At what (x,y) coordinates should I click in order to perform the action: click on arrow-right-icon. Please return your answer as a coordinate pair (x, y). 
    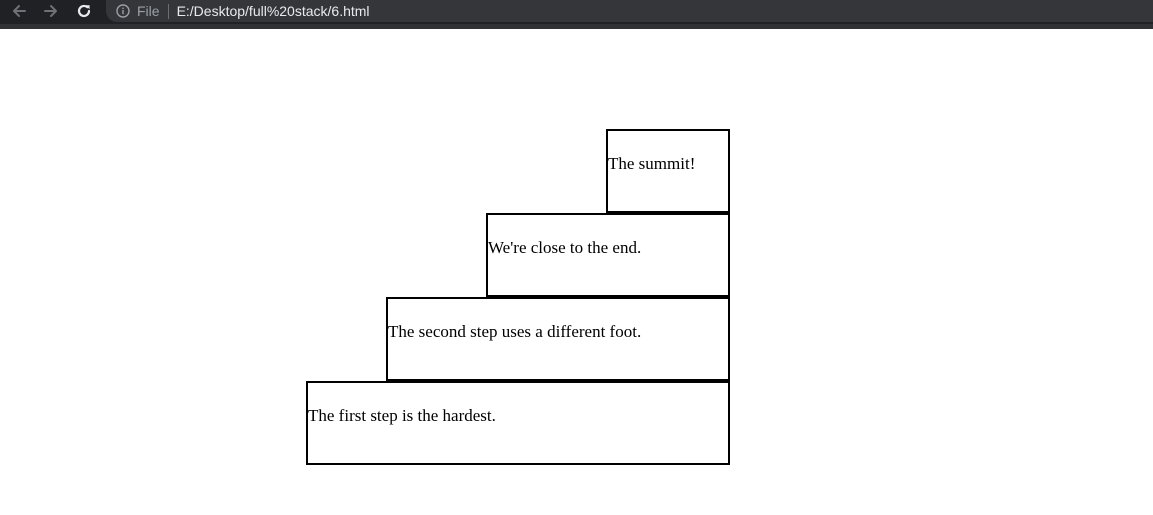
    Looking at the image, I should click on (50, 11).